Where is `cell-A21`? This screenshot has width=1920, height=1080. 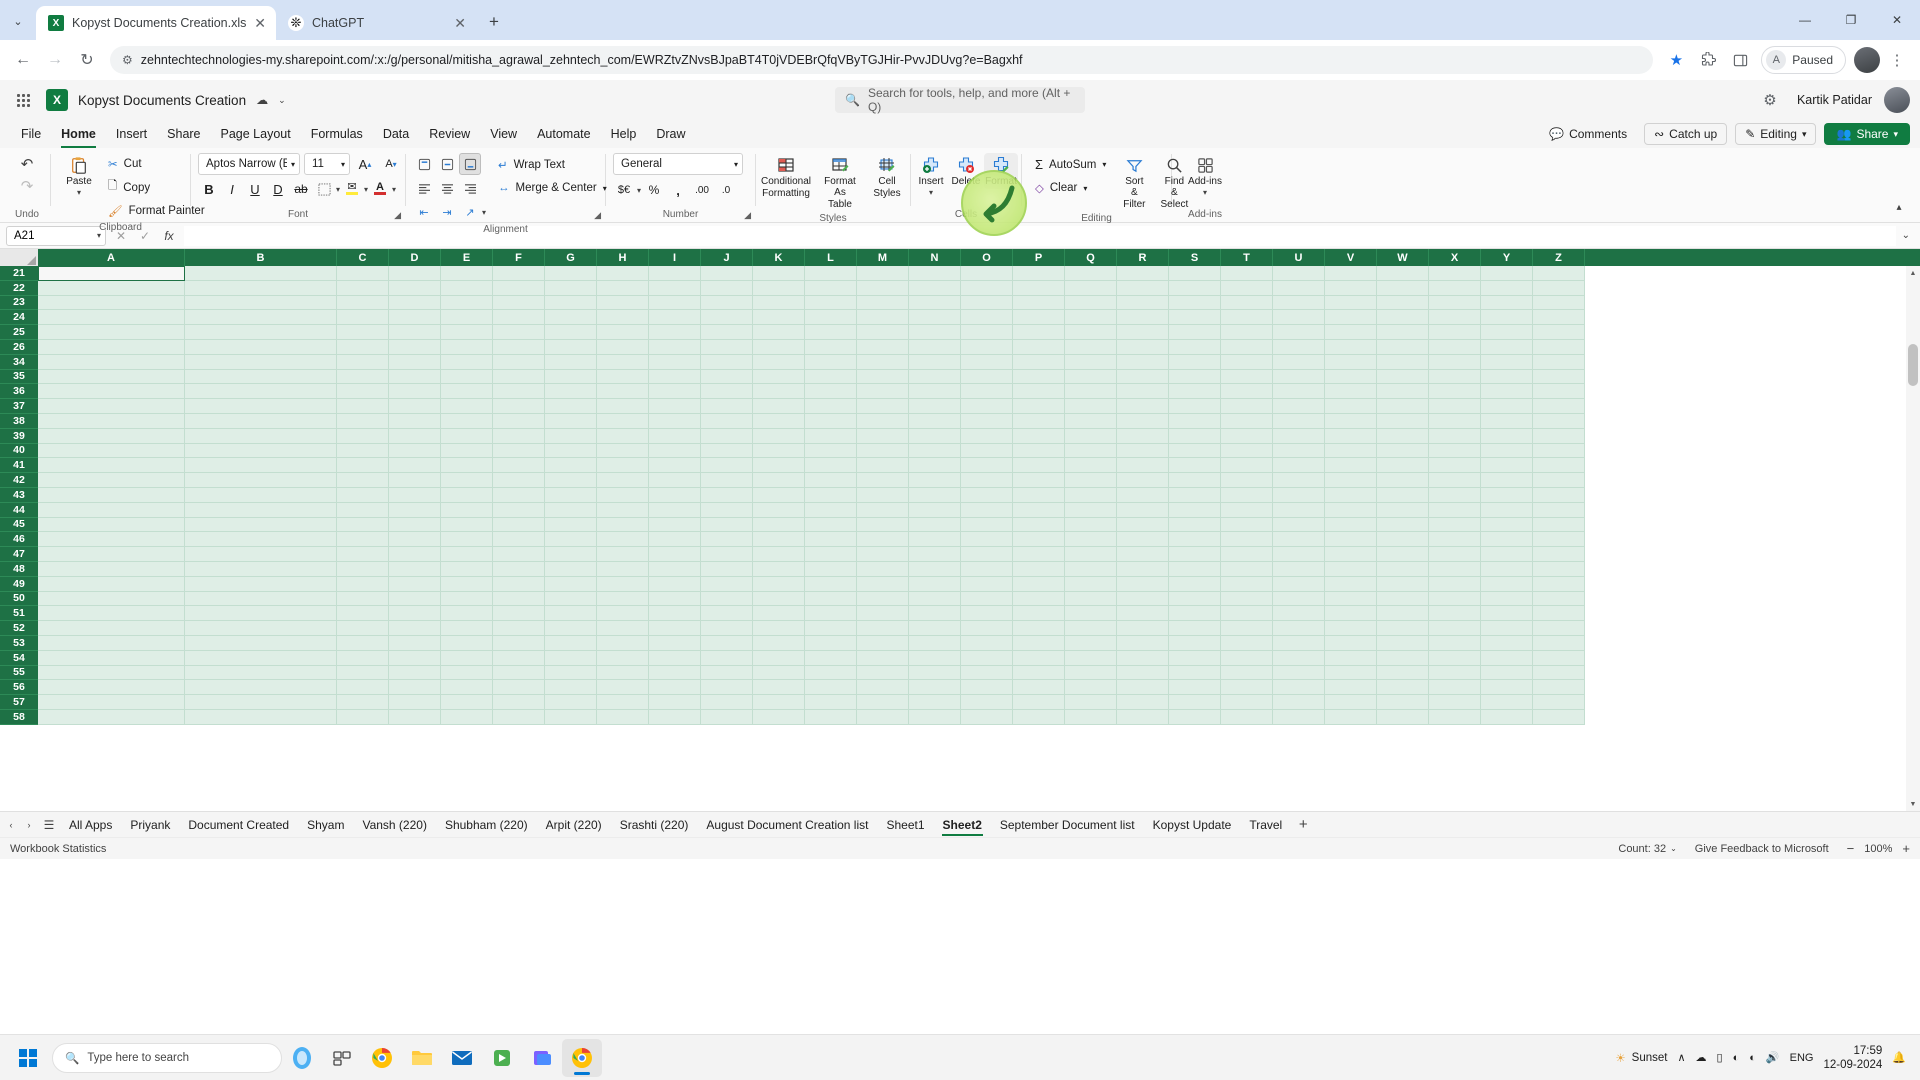 cell-A21 is located at coordinates (111, 273).